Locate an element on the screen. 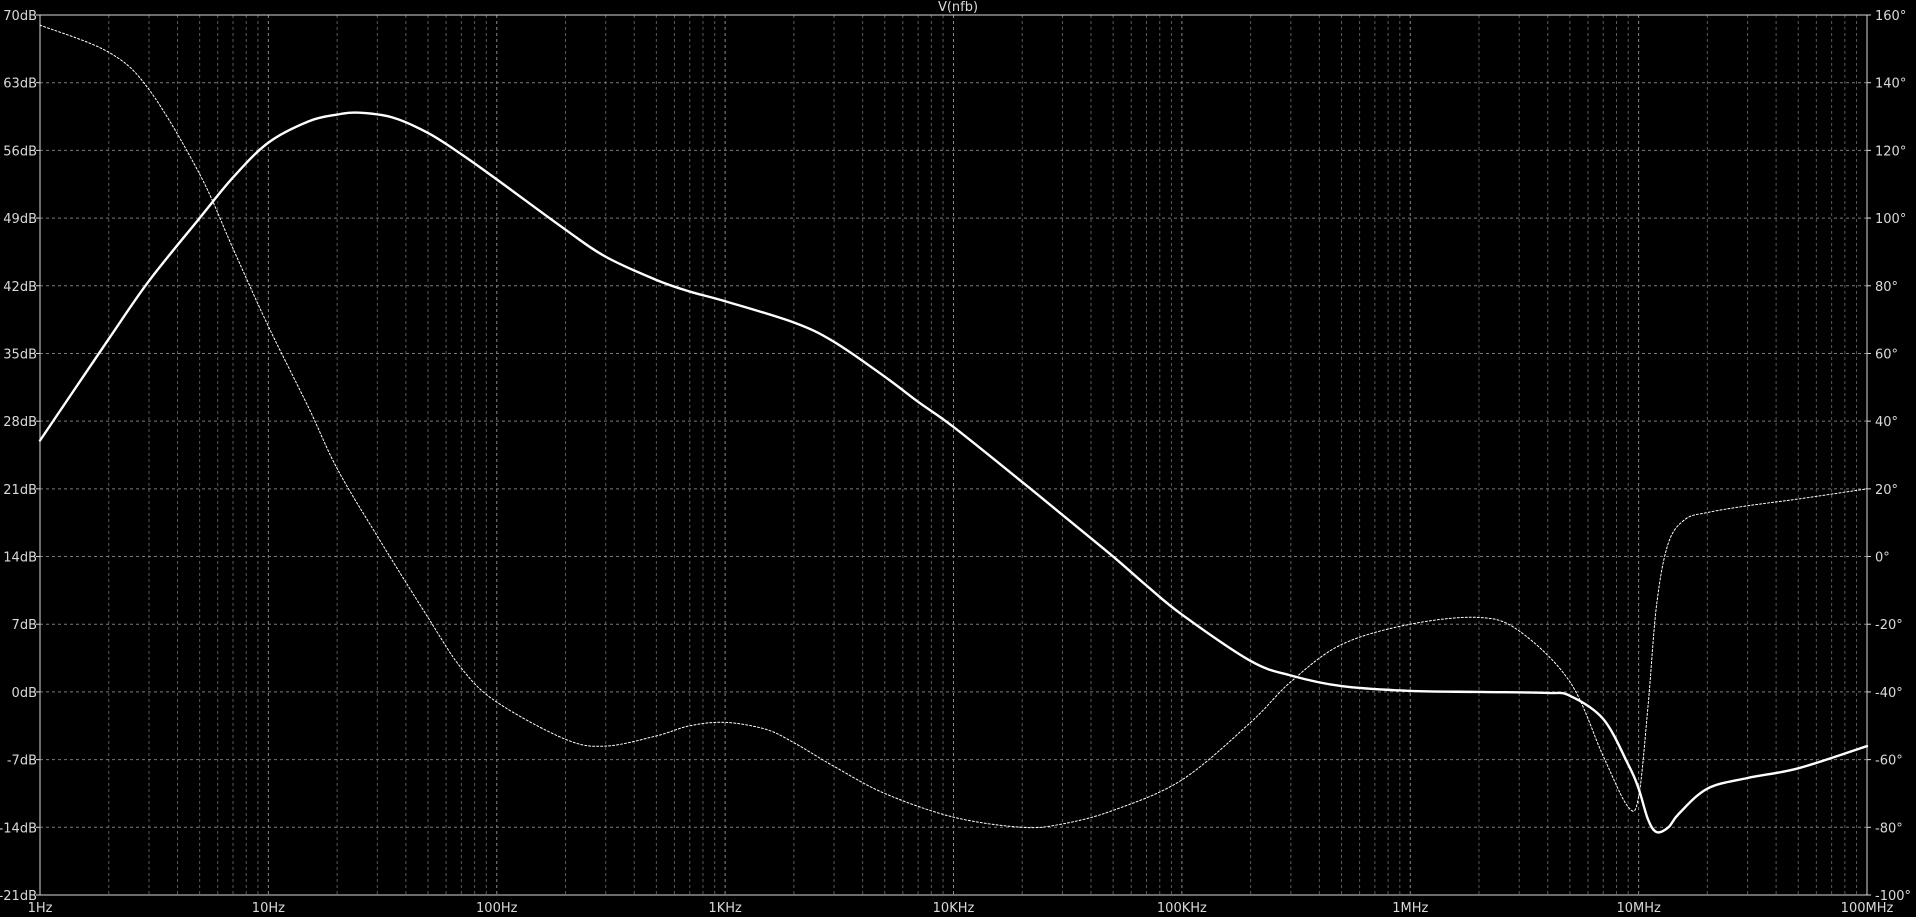 The width and height of the screenshot is (1916, 917). y-left-tick-label: 0dB is located at coordinates (24, 693).